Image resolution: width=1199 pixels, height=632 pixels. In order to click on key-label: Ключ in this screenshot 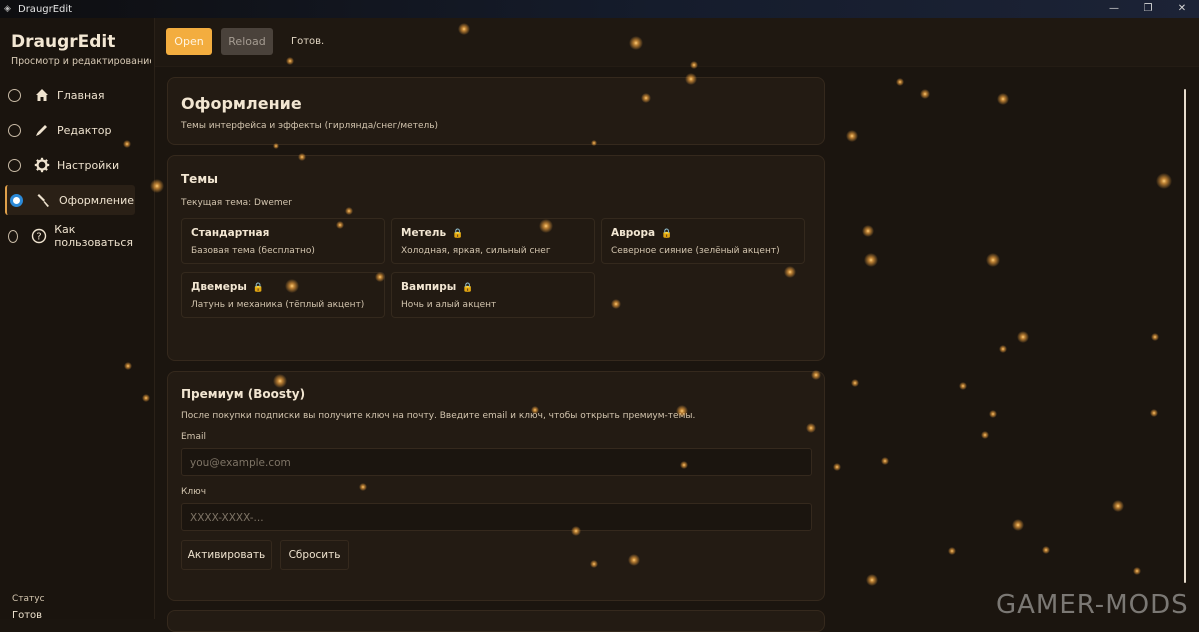, I will do `click(194, 492)`.